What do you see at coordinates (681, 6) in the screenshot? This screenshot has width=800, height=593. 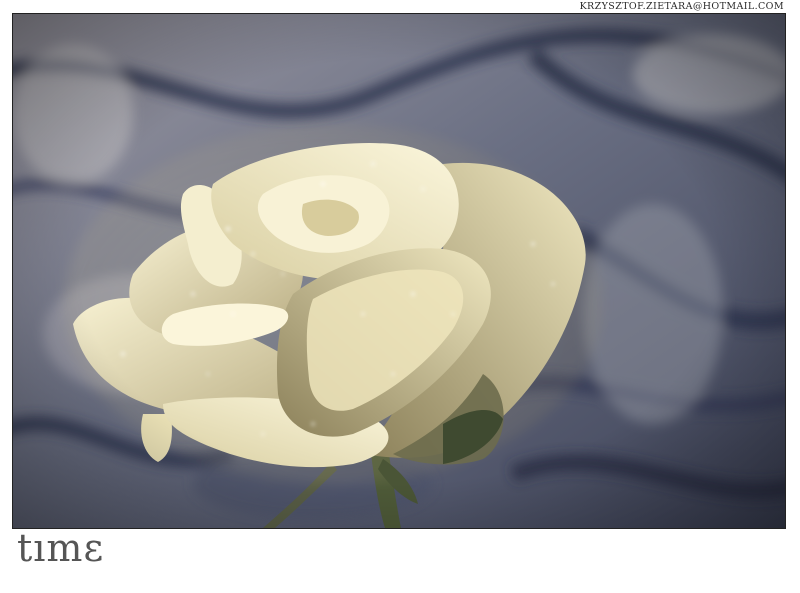 I see `photographer-credit: KRZYSZTOF.ZIETARA@HOTMAIL.COM` at bounding box center [681, 6].